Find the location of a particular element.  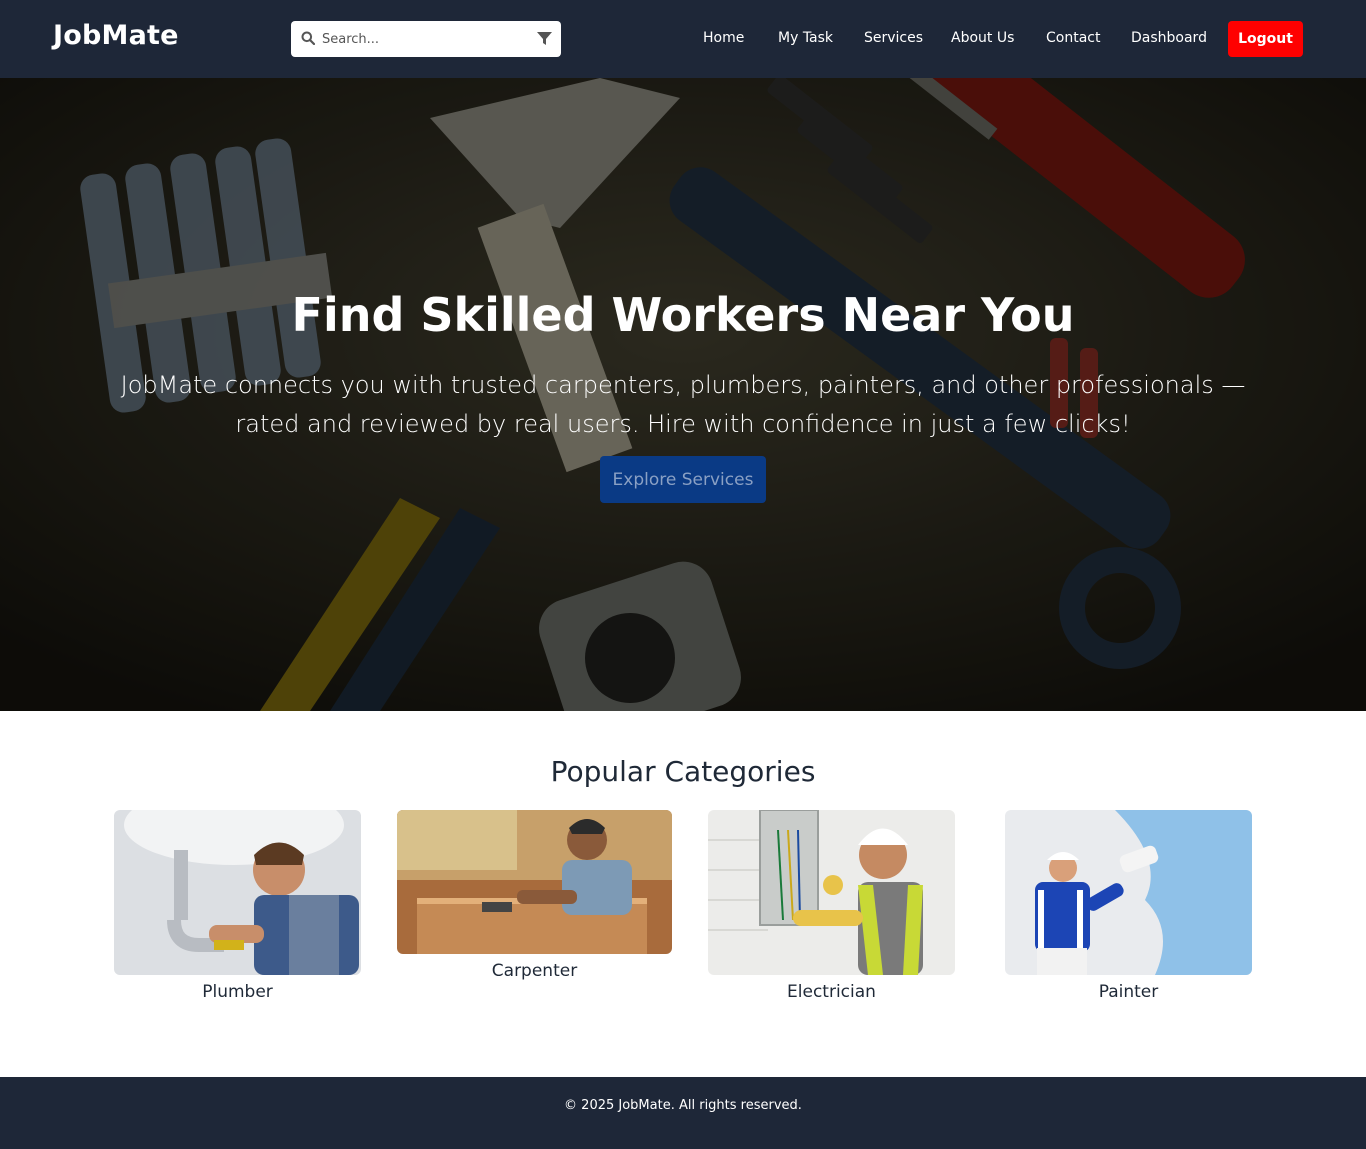

footer-copyright: © 2025 JobMate. All rights reserved. is located at coordinates (683, 1105).